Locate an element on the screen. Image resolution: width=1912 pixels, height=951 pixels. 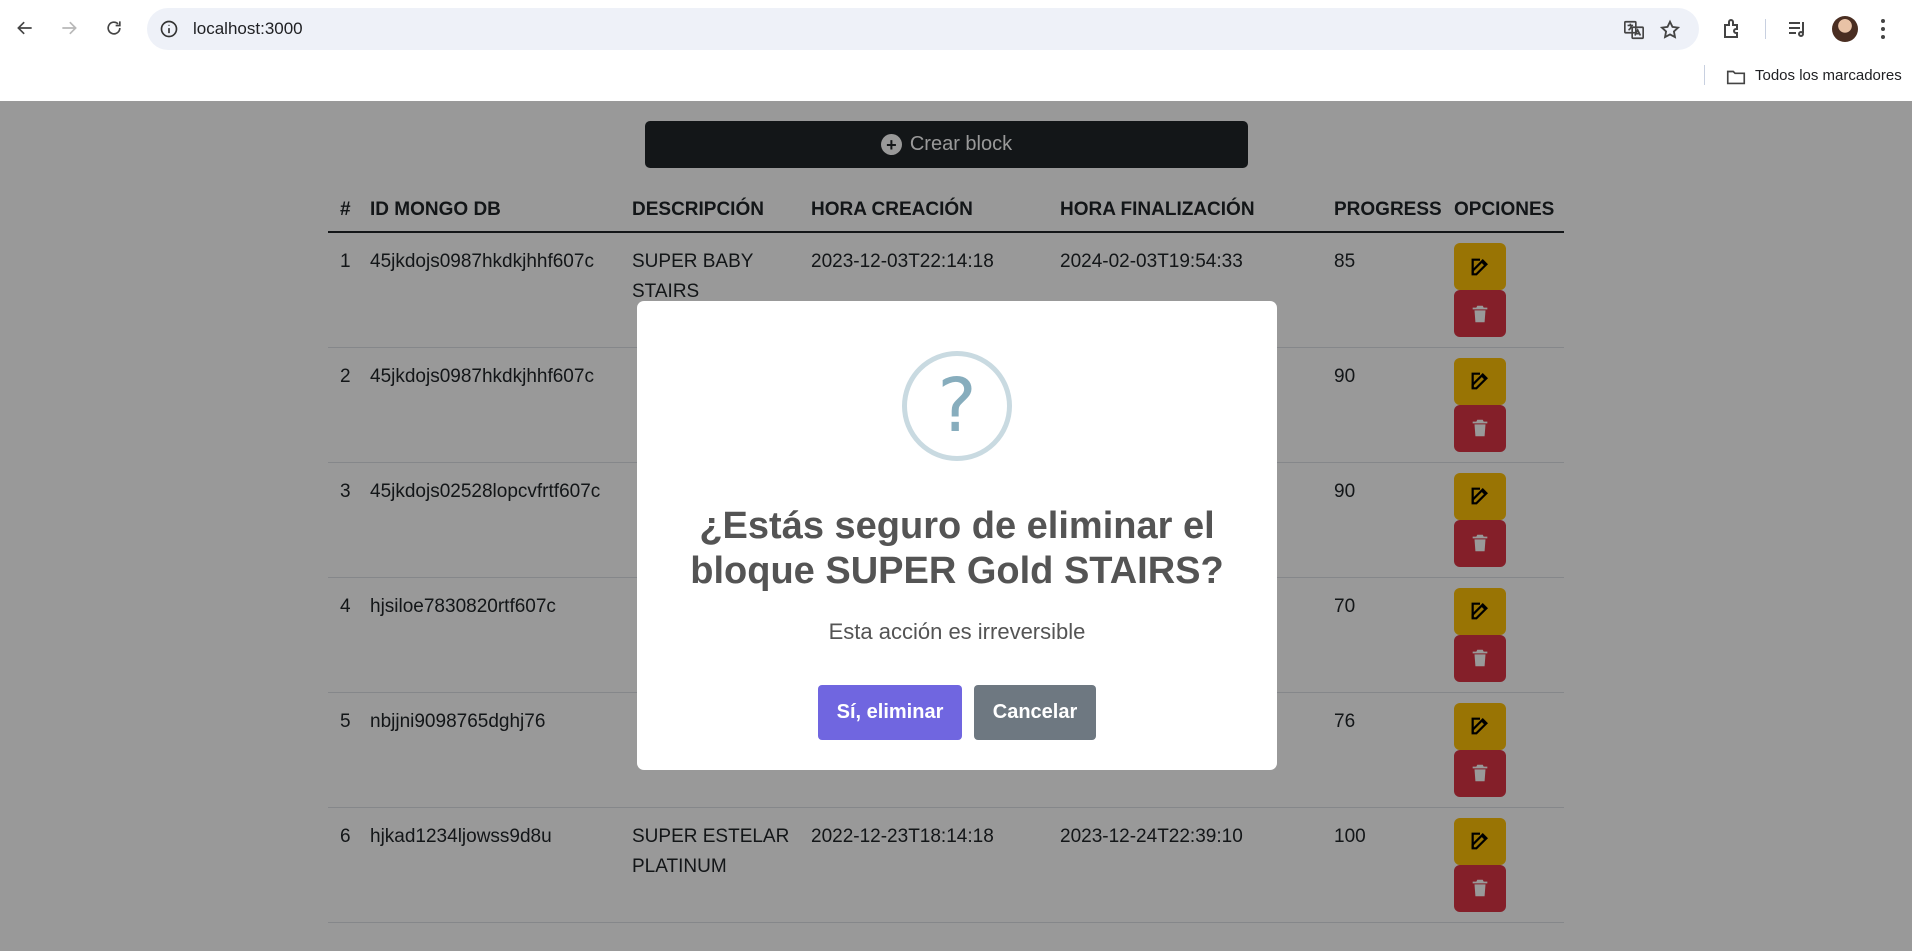
media-controls-icon is located at coordinates (1798, 29).